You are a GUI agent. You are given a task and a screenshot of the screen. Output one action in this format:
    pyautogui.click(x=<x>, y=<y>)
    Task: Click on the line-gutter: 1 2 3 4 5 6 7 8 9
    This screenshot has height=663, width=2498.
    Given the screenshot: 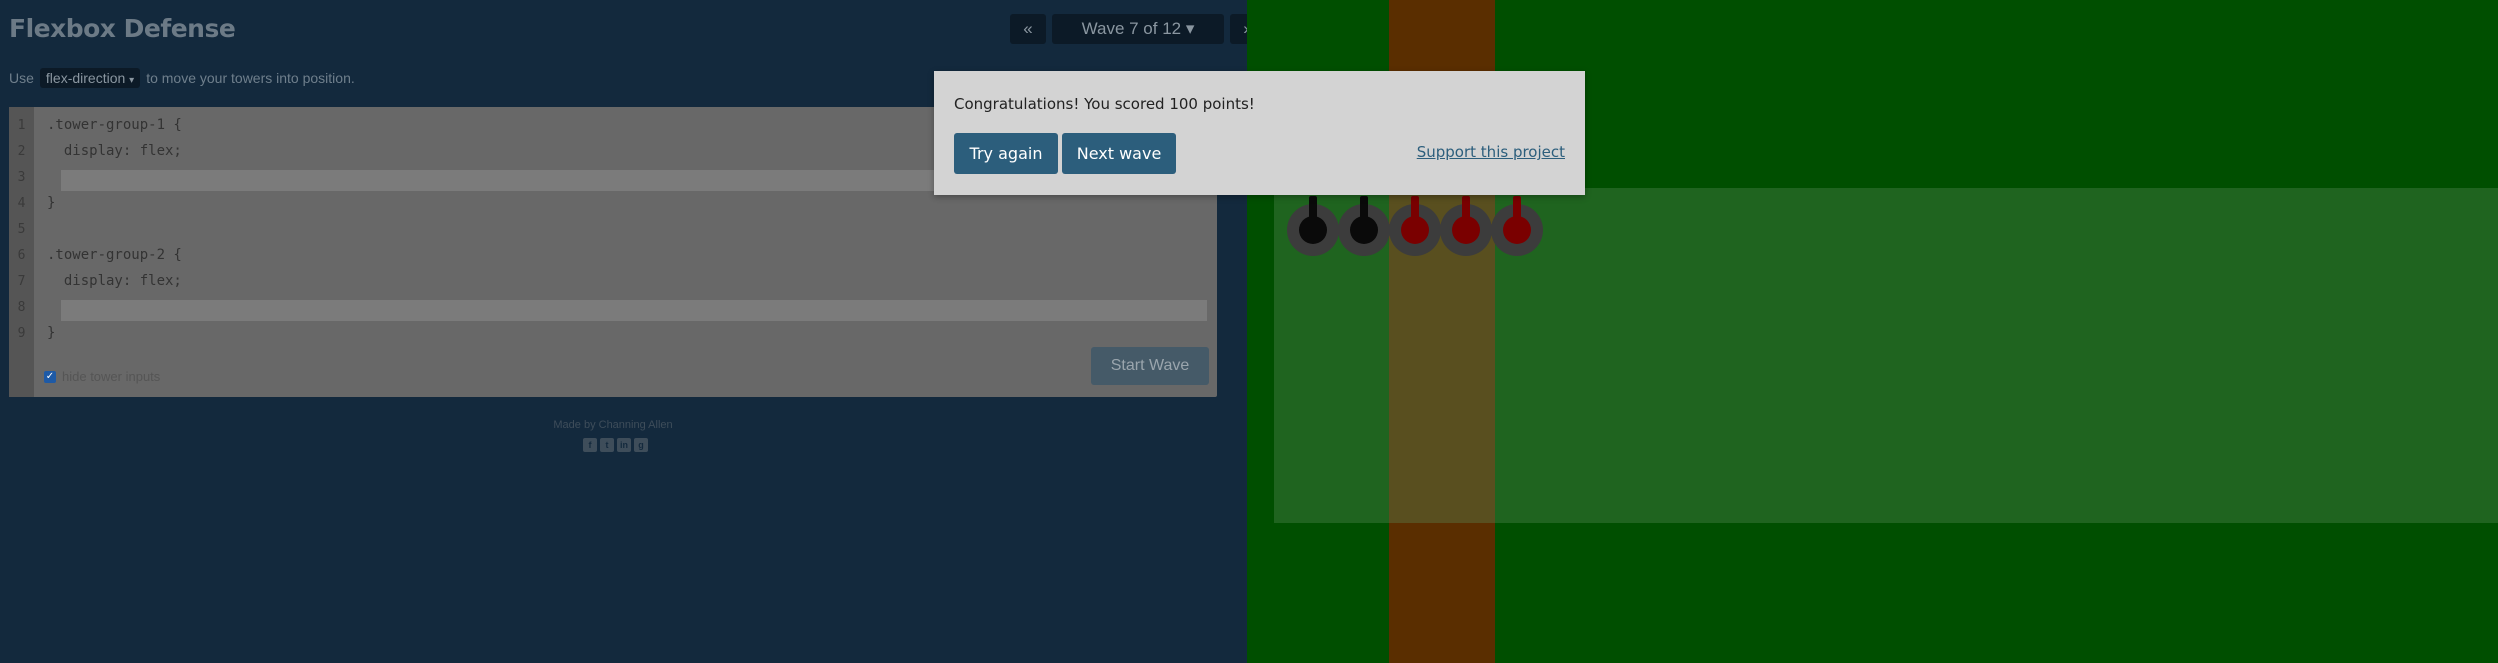 What is the action you would take?
    pyautogui.click(x=21, y=252)
    